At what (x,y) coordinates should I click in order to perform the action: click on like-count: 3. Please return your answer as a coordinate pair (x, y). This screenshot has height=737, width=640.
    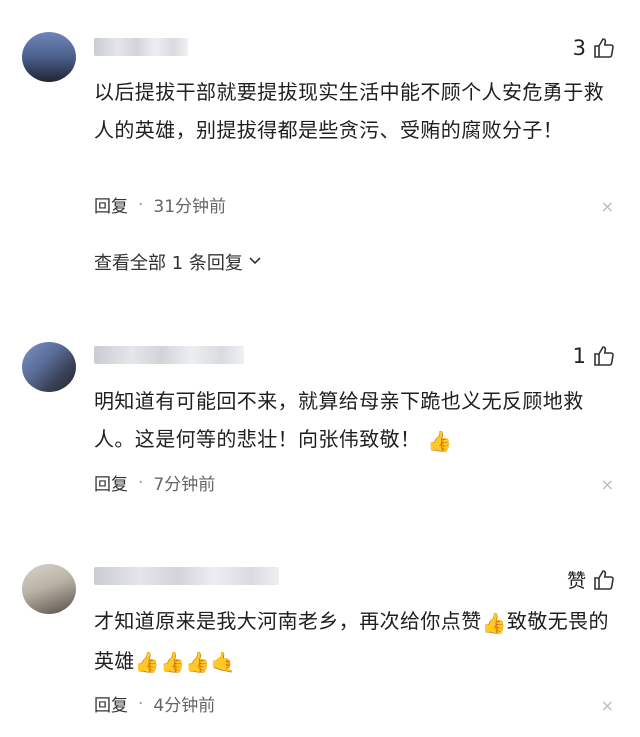
    Looking at the image, I should click on (579, 48).